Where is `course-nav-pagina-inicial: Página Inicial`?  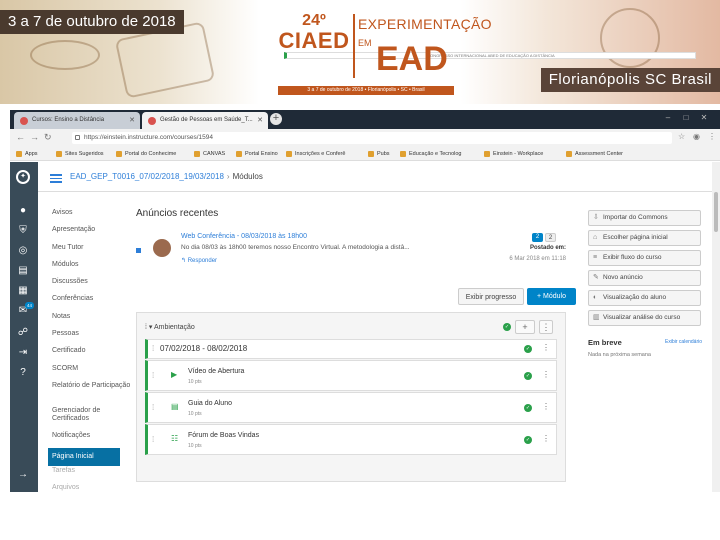
course-nav-pagina-inicial: Página Inicial is located at coordinates (84, 457).